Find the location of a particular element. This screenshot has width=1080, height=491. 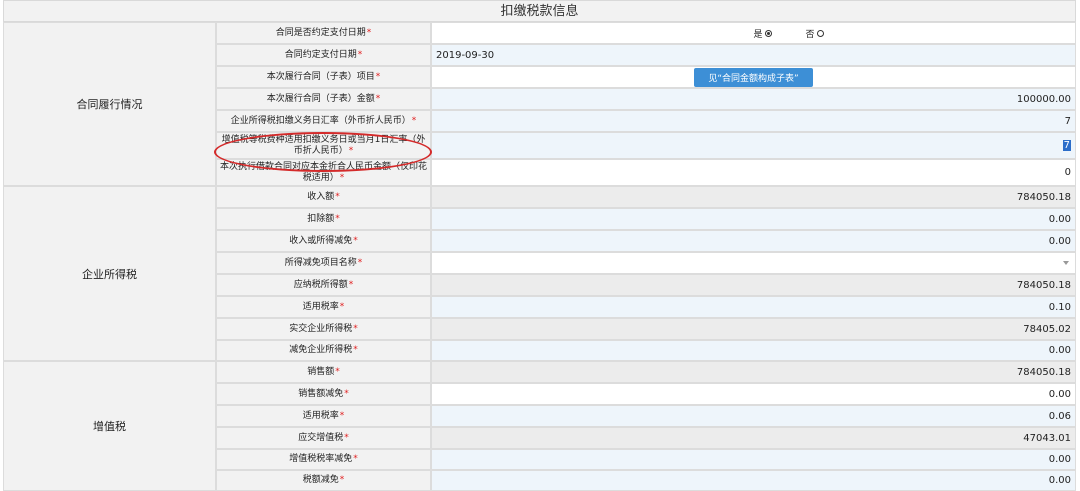

label-contract-item: 本次履行合同（子表）项目 * is located at coordinates (323, 77).